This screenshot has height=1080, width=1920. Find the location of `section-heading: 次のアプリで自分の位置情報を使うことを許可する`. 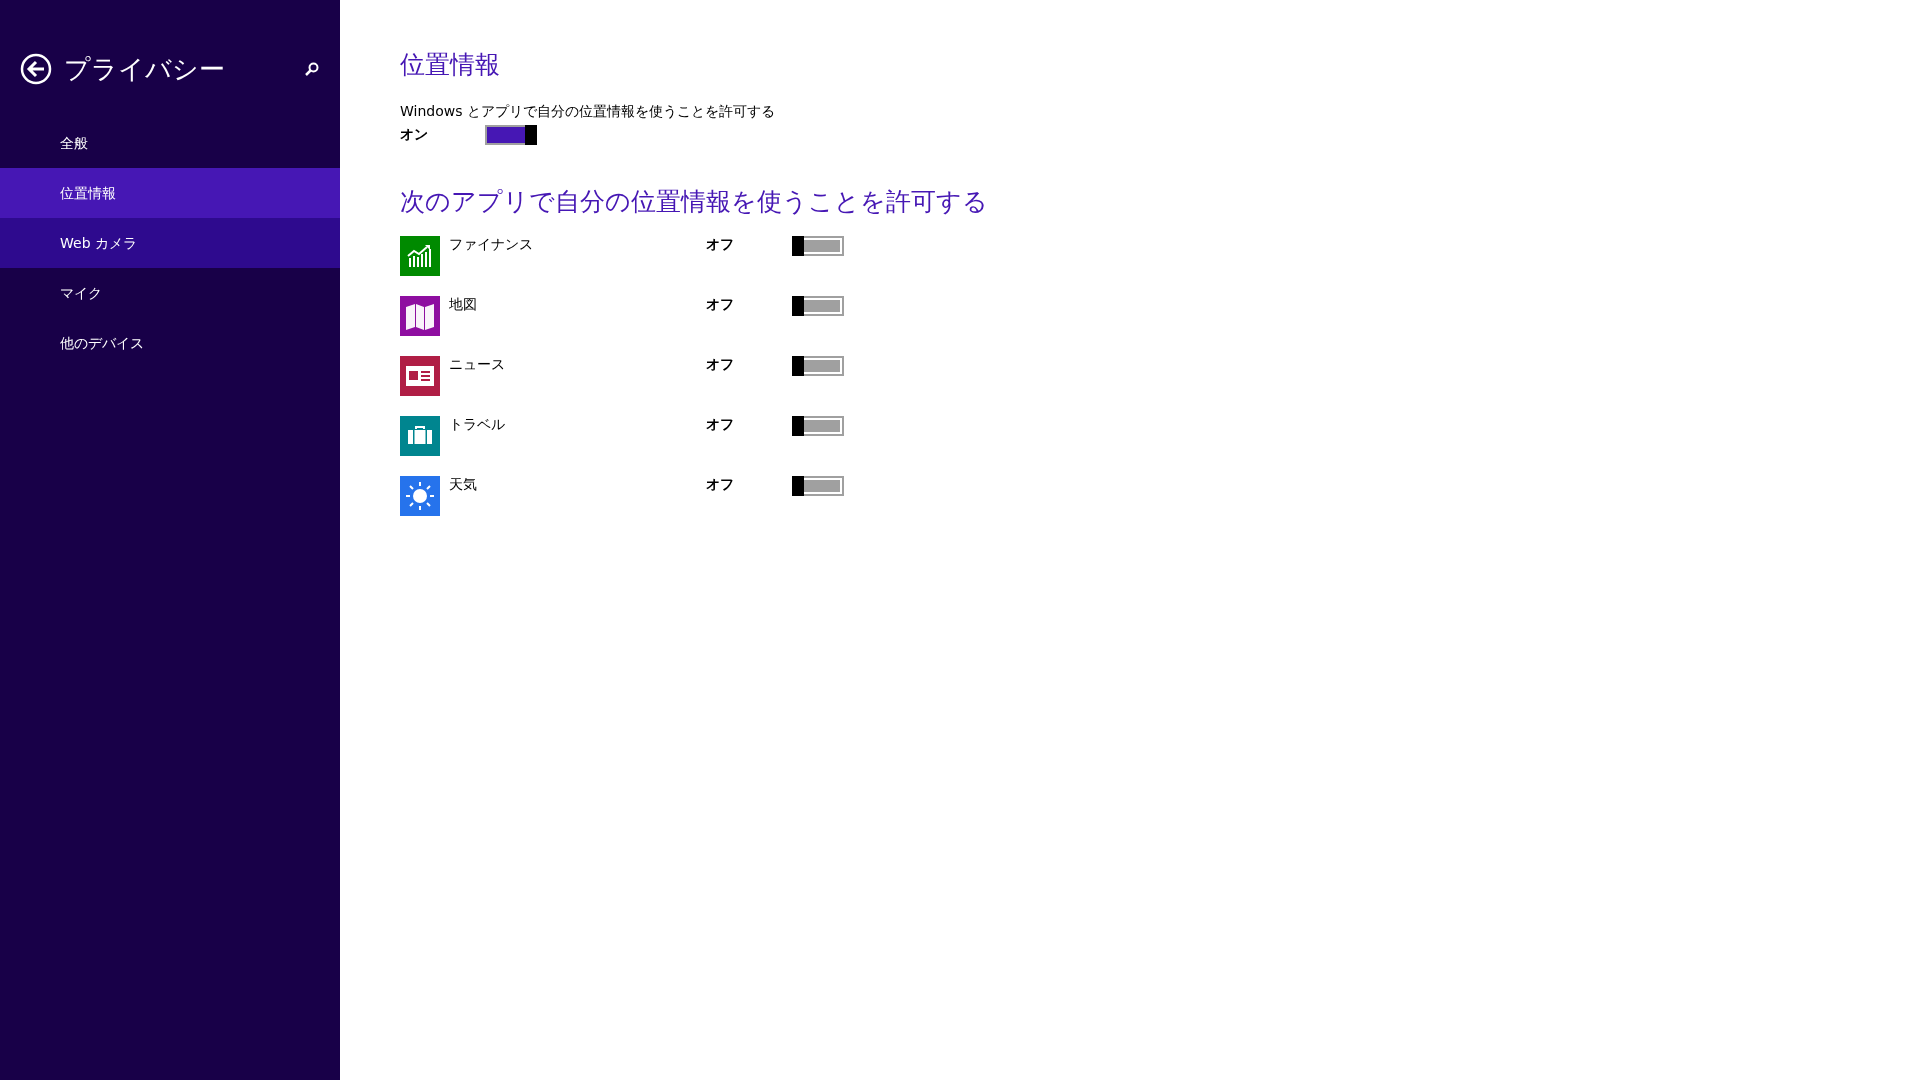

section-heading: 次のアプリで自分の位置情報を使うことを許可する is located at coordinates (694, 202).